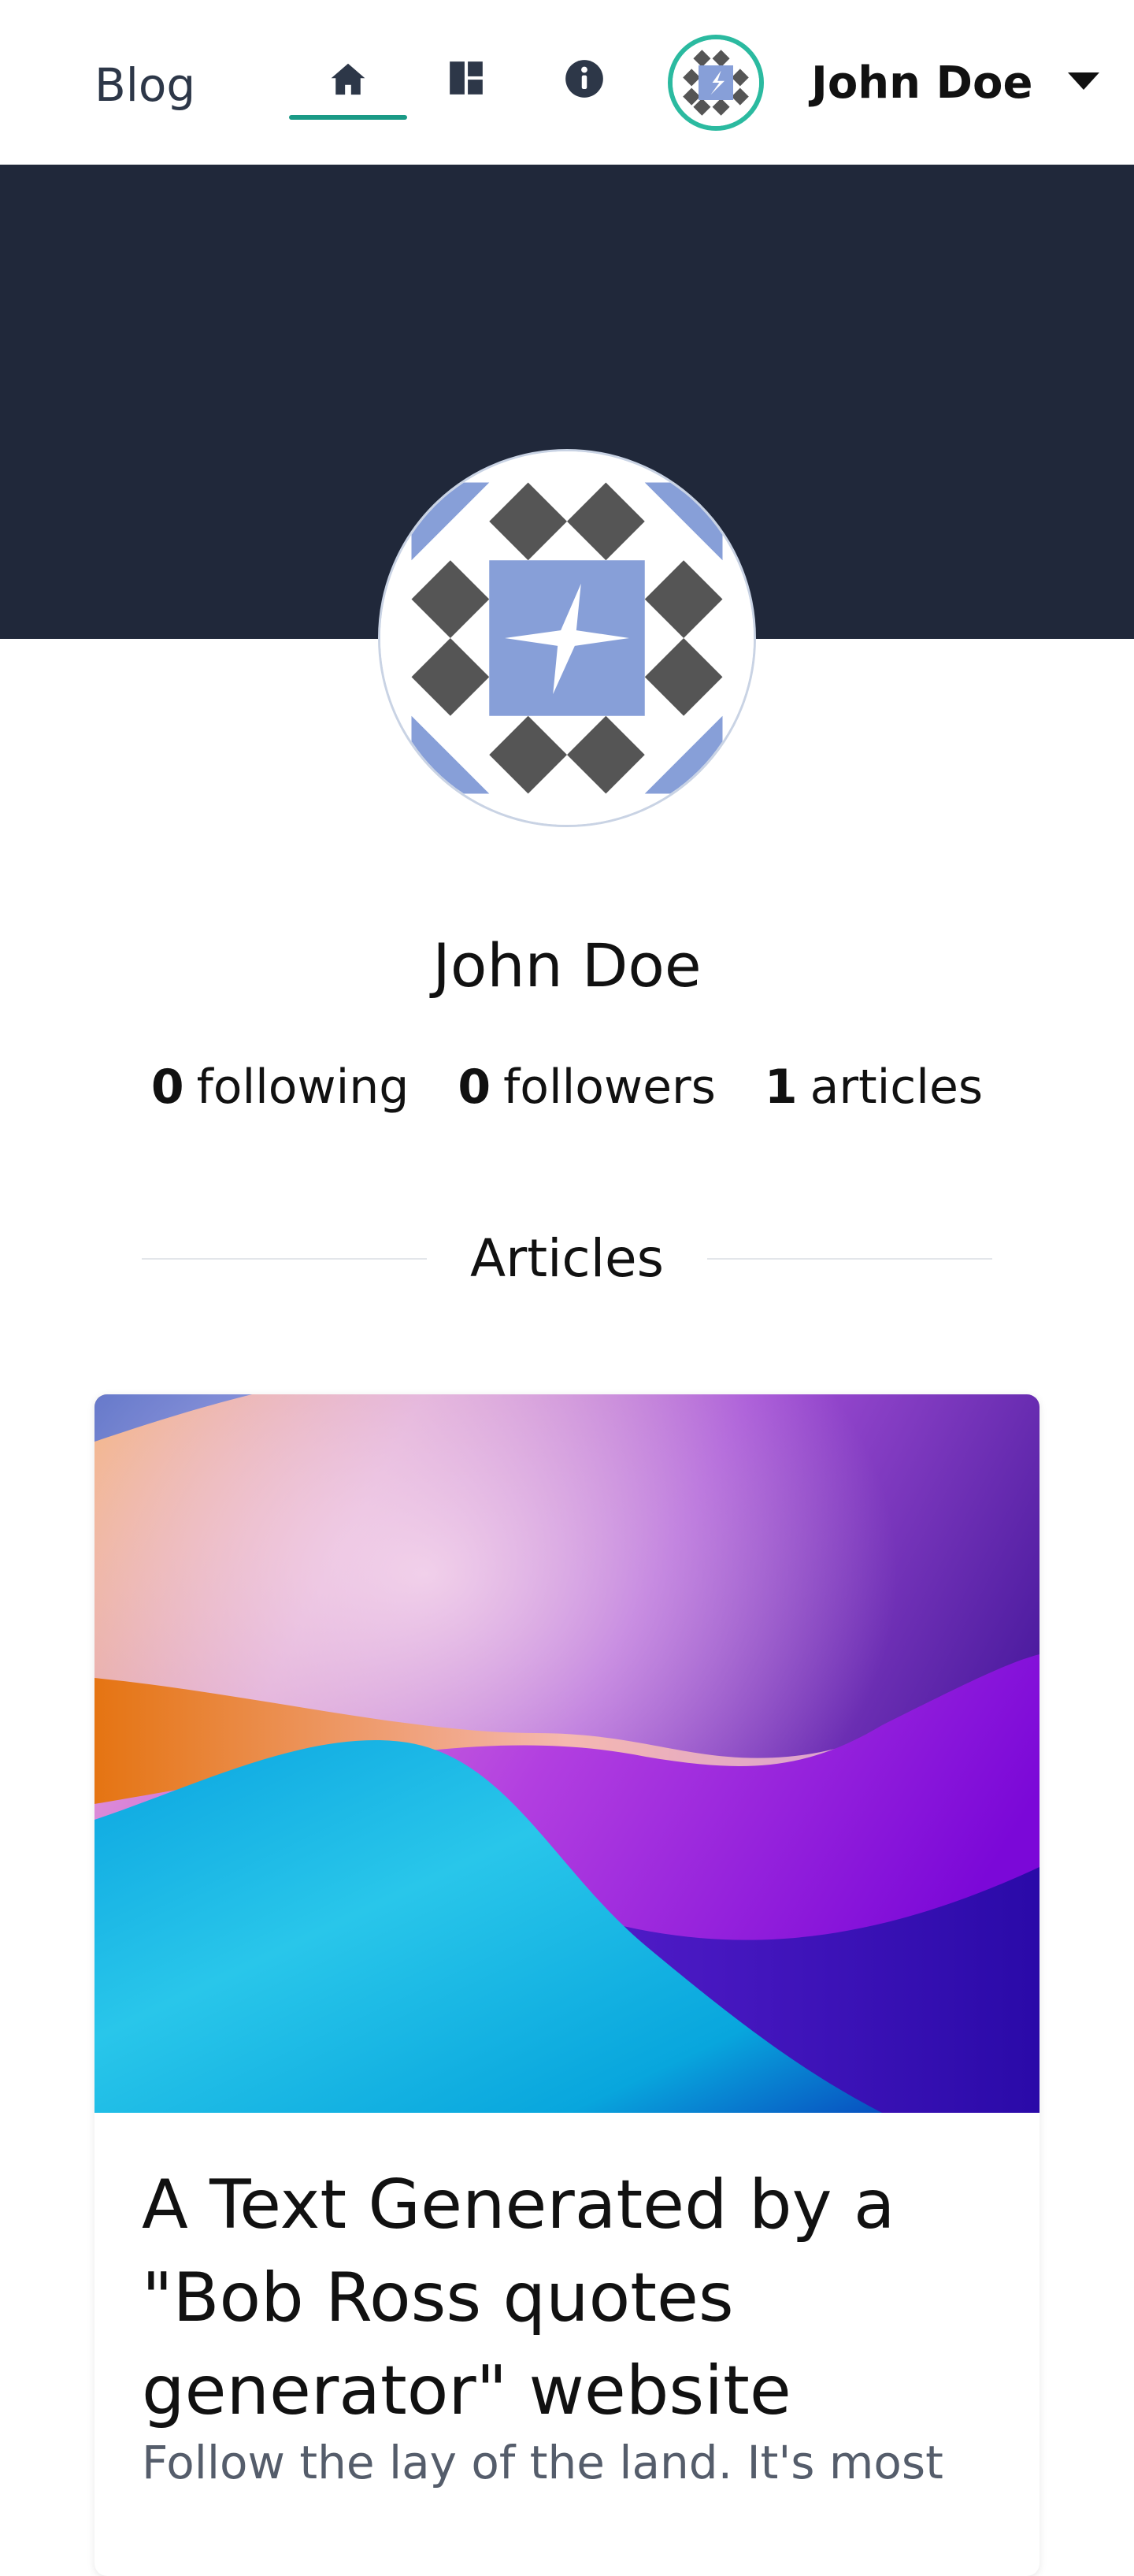 This screenshot has height=2576, width=1134. Describe the element at coordinates (466, 78) in the screenshot. I see `dashboard-icon` at that location.